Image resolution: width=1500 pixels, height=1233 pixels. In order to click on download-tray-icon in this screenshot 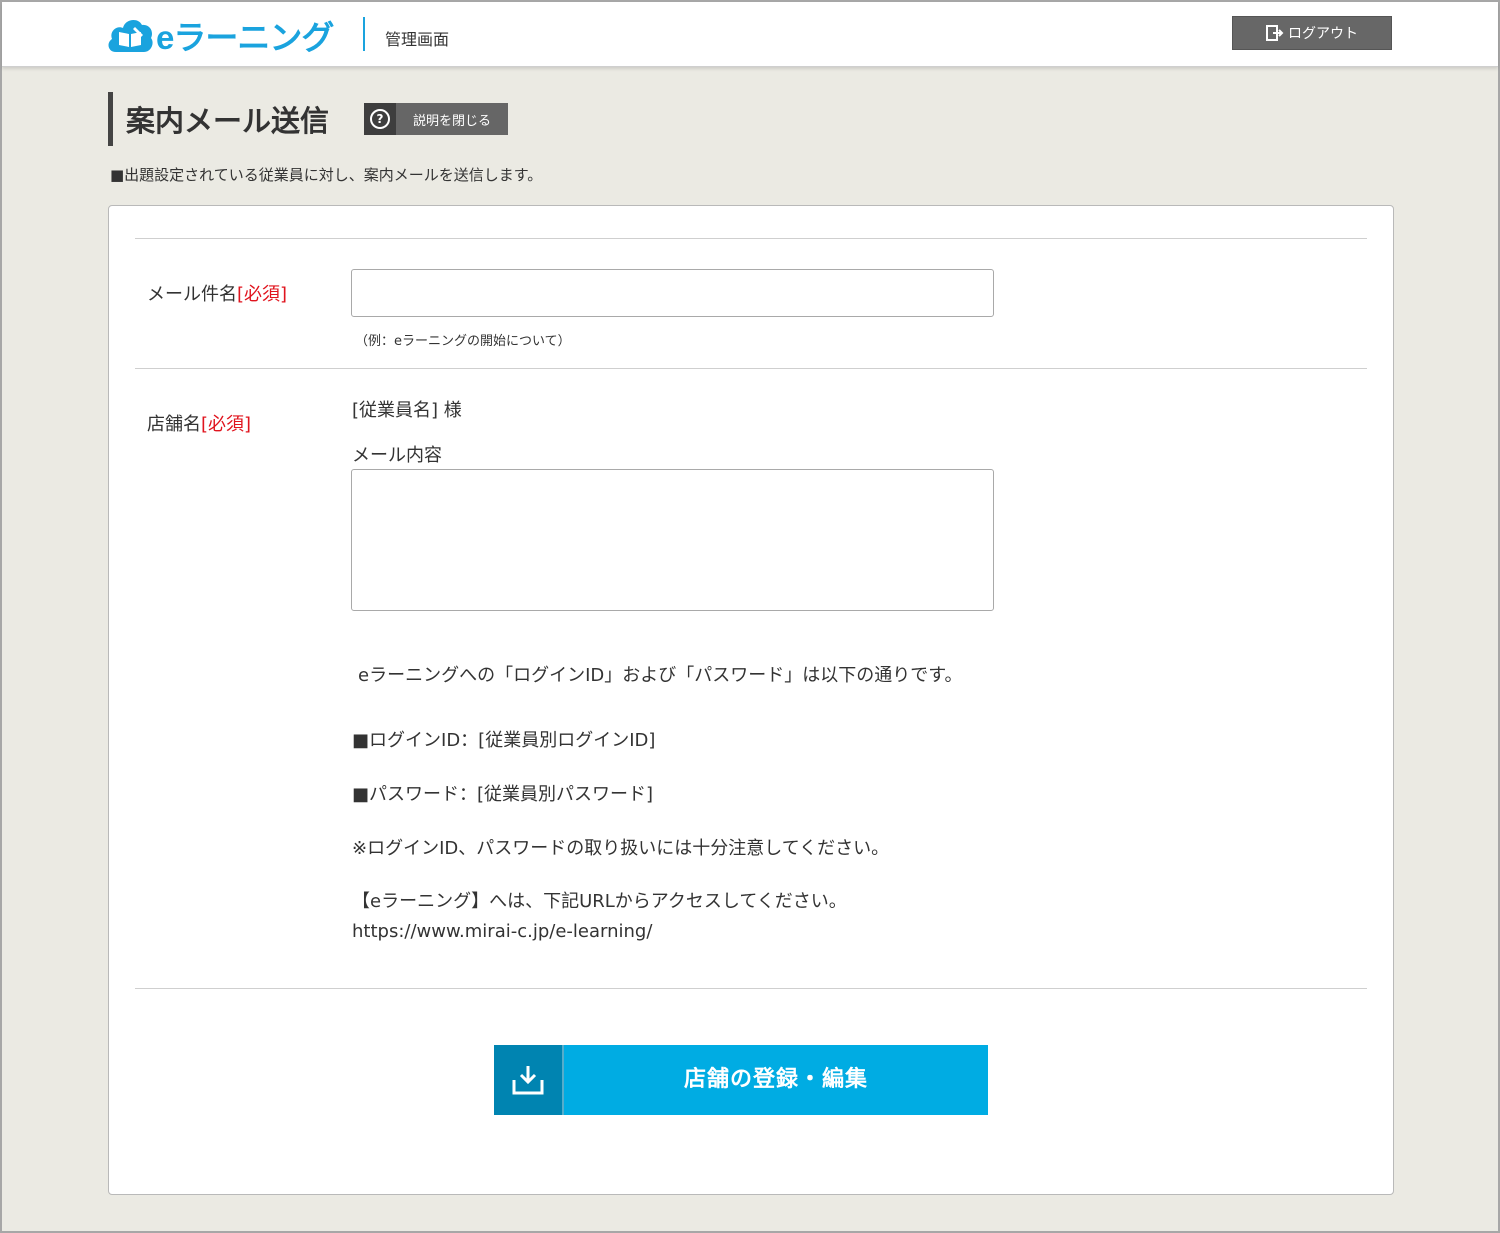, I will do `click(529, 1080)`.